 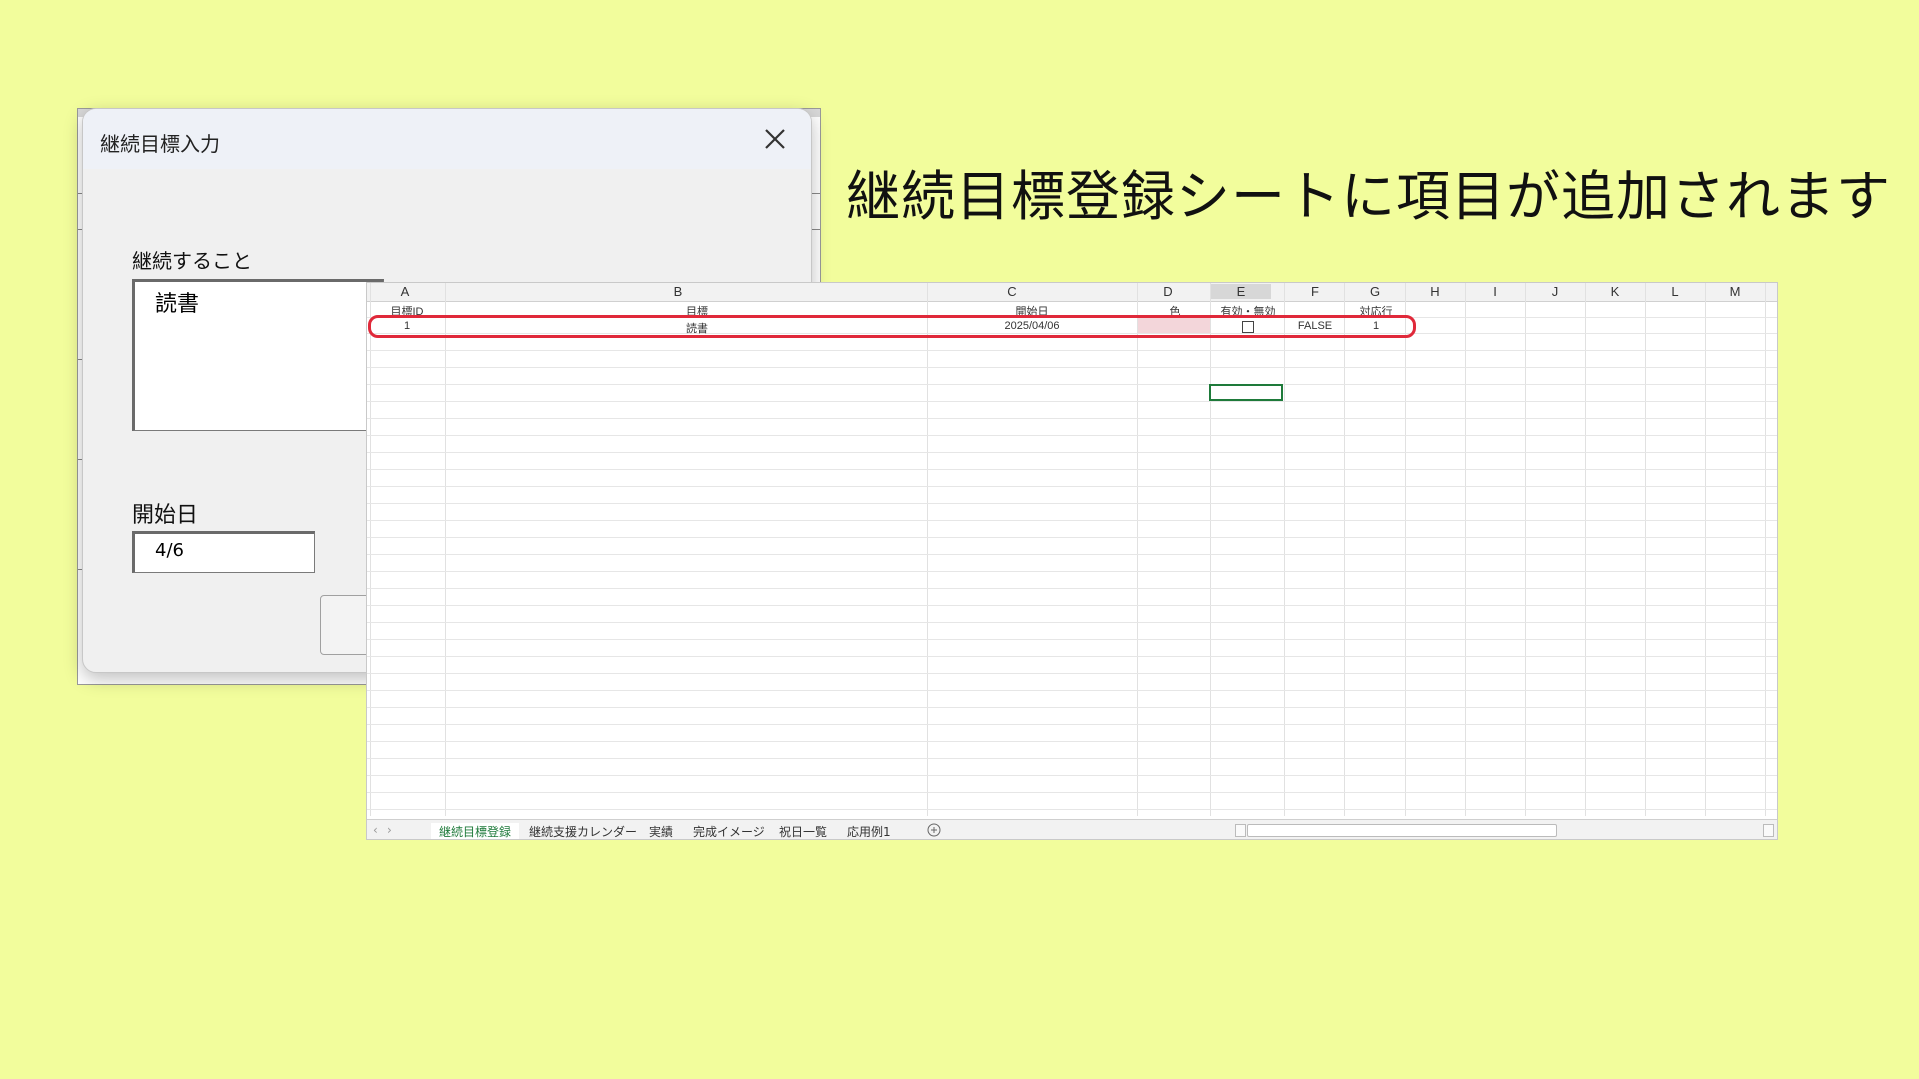 What do you see at coordinates (1240, 830) in the screenshot?
I see `hscroll-left-button` at bounding box center [1240, 830].